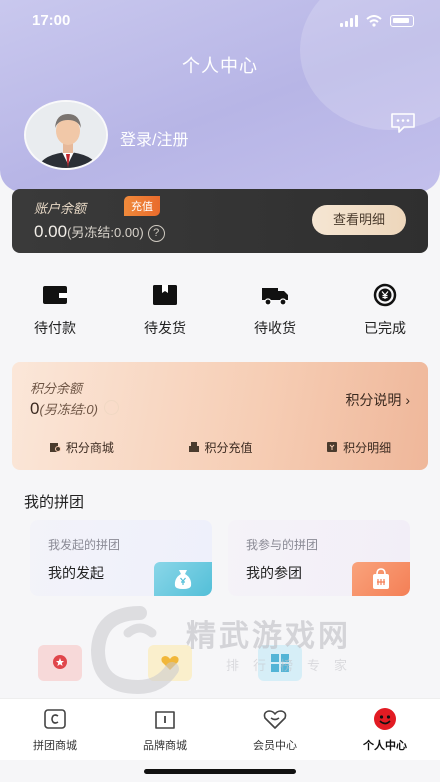  What do you see at coordinates (385, 295) in the screenshot?
I see `yen-circle-icon` at bounding box center [385, 295].